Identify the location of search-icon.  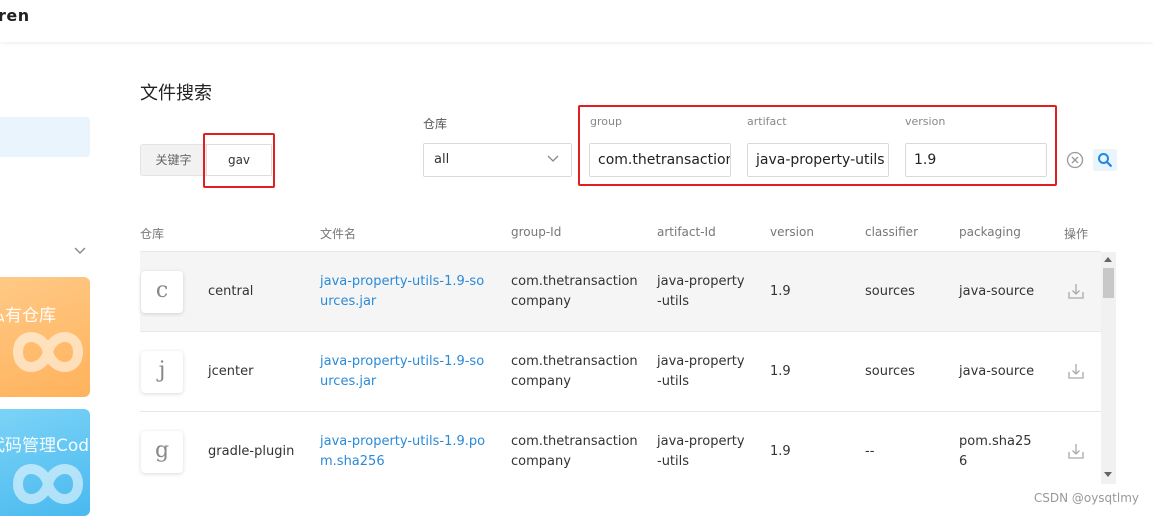
(1105, 160).